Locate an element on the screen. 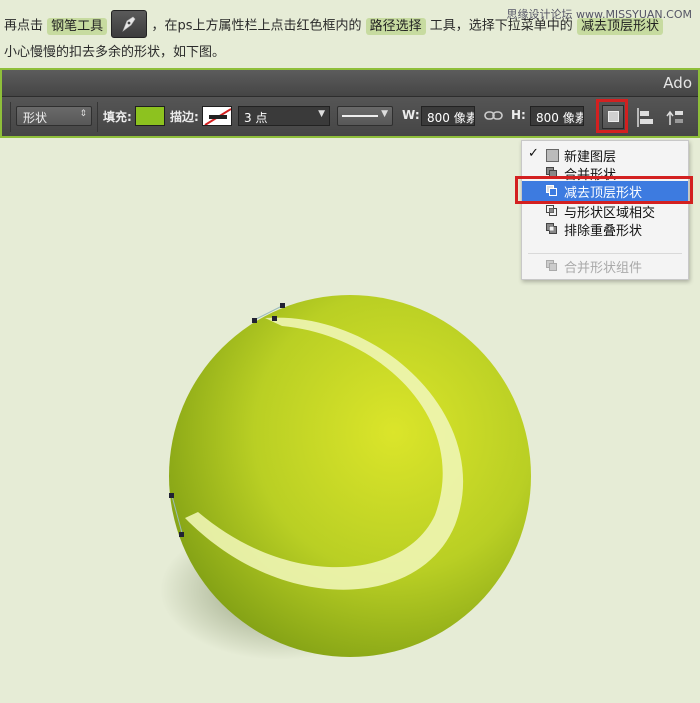  path-ops-icon is located at coordinates (613, 117).